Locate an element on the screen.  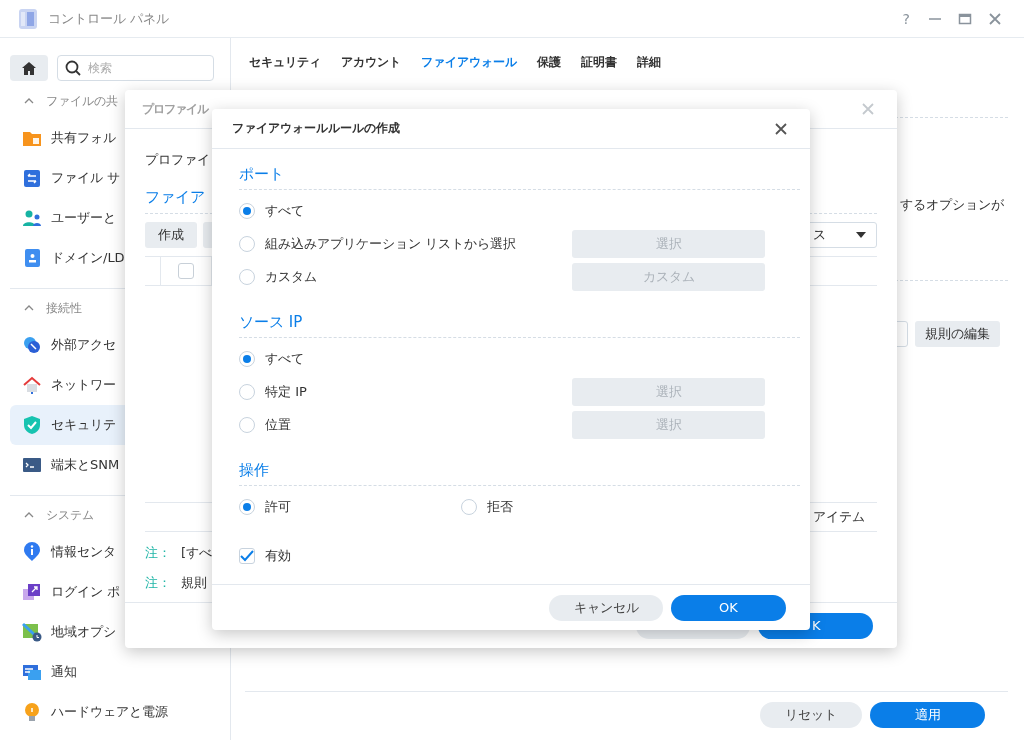
option-label: すべて is located at coordinates (284, 358).